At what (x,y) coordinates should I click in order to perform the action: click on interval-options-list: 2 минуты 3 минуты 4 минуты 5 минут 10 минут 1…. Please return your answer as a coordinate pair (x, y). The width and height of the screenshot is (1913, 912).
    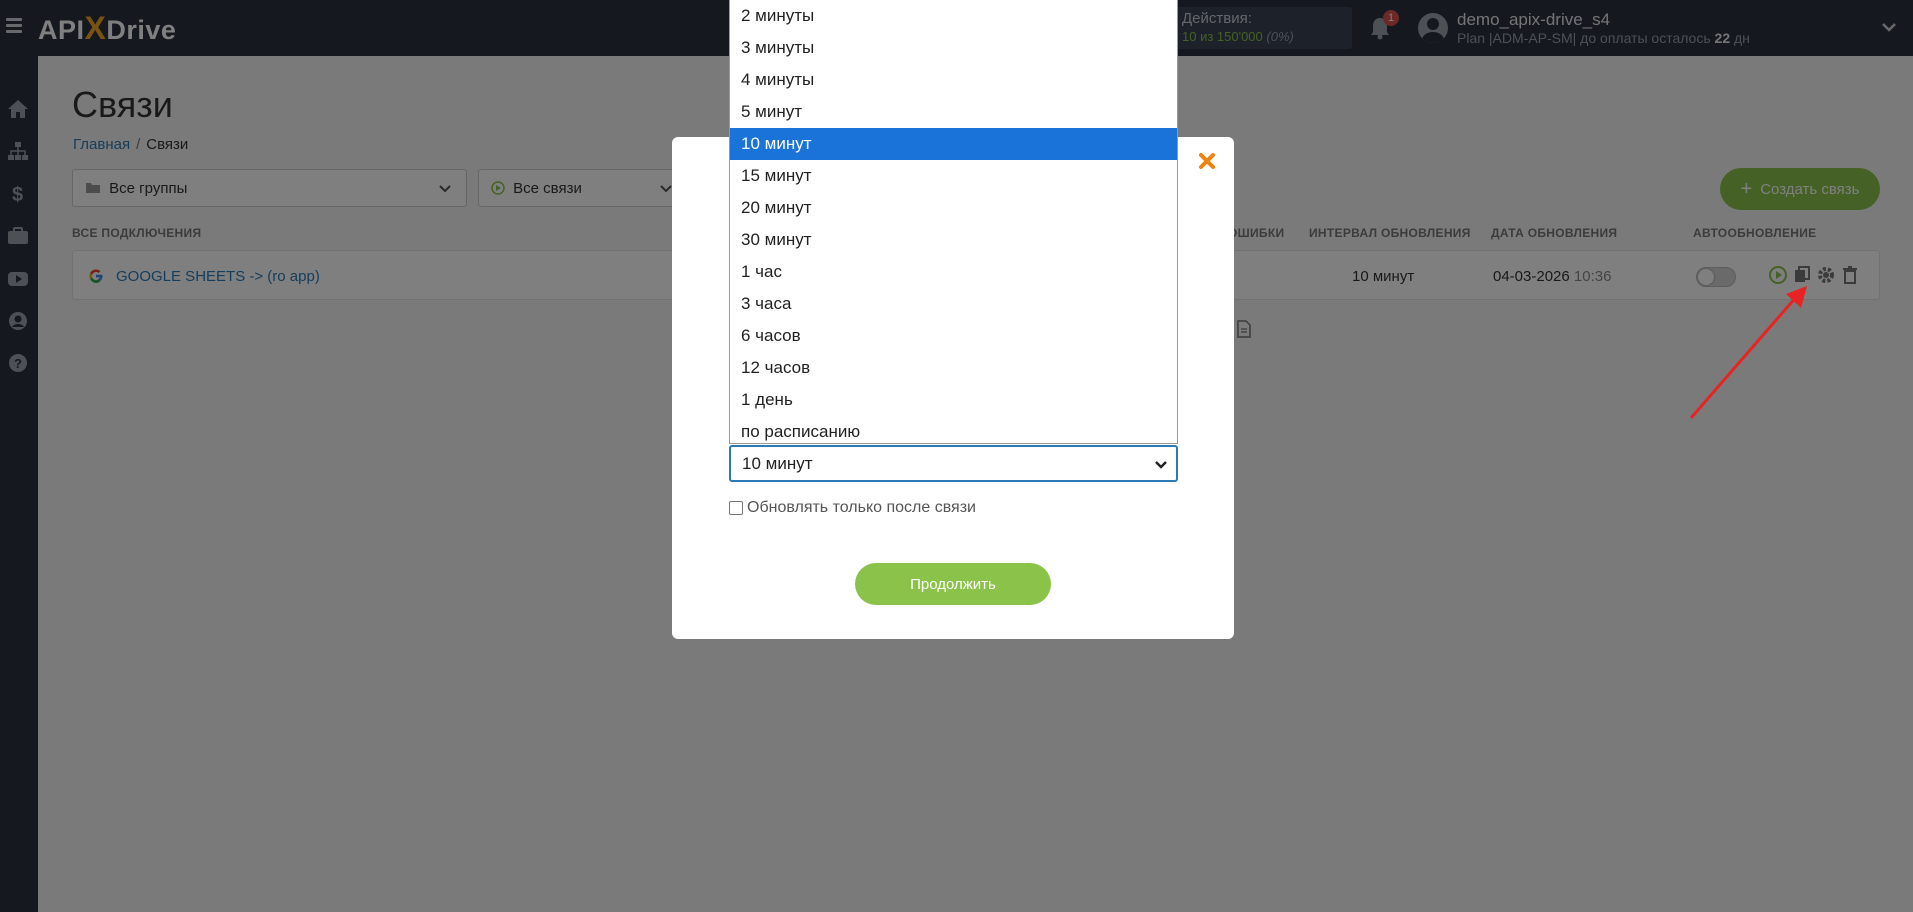
    Looking at the image, I should click on (953, 222).